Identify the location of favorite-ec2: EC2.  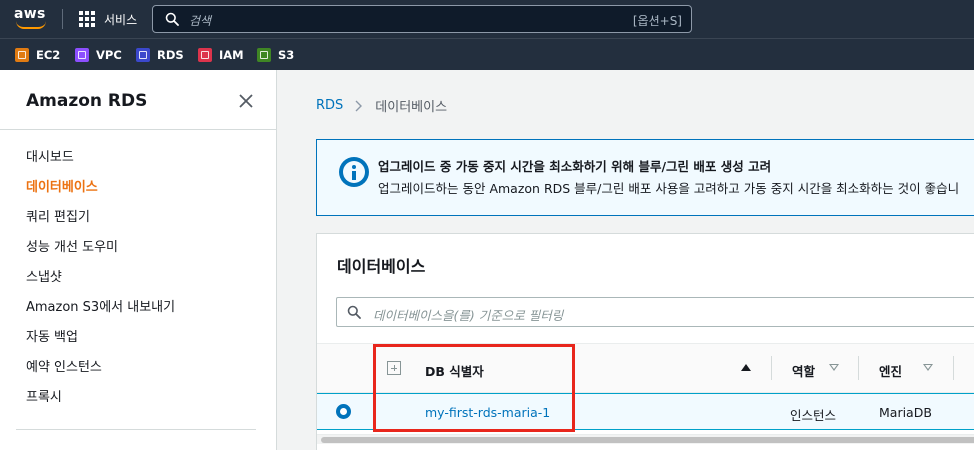
(37, 55).